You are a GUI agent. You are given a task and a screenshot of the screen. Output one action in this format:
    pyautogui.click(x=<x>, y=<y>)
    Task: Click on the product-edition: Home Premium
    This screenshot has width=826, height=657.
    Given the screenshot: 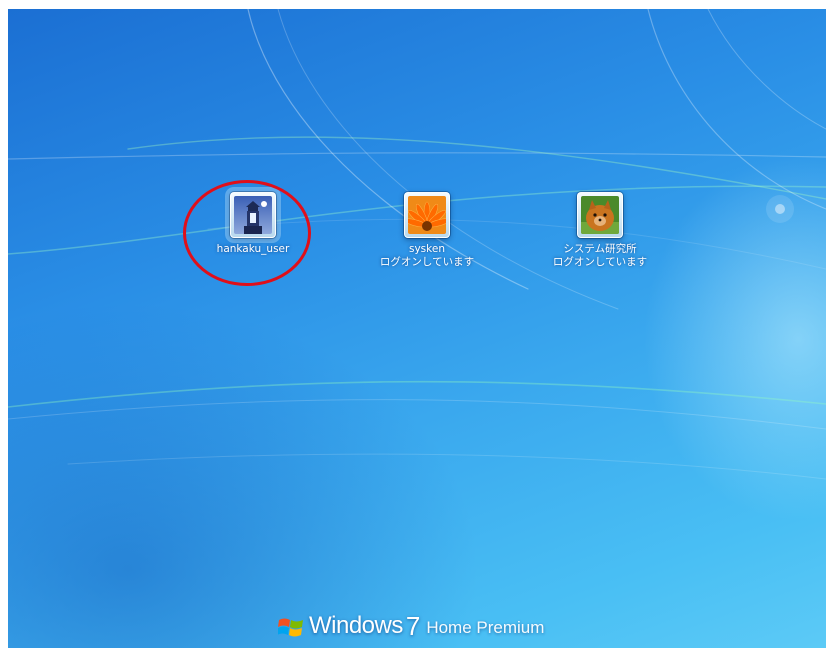 What is the action you would take?
    pyautogui.click(x=485, y=627)
    